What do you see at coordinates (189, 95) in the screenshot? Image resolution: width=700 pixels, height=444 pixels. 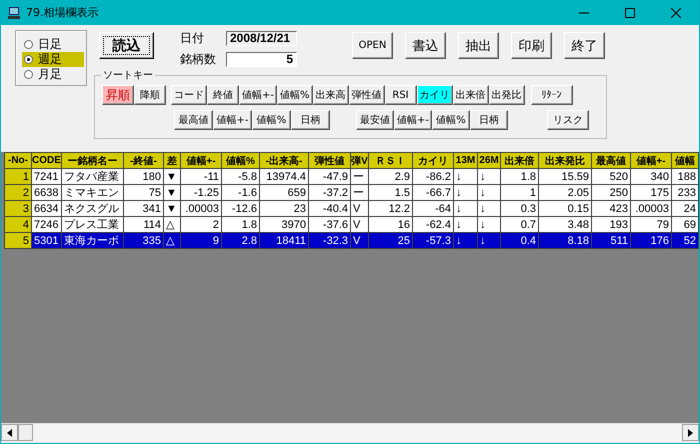 I see `sort-key-button: コード` at bounding box center [189, 95].